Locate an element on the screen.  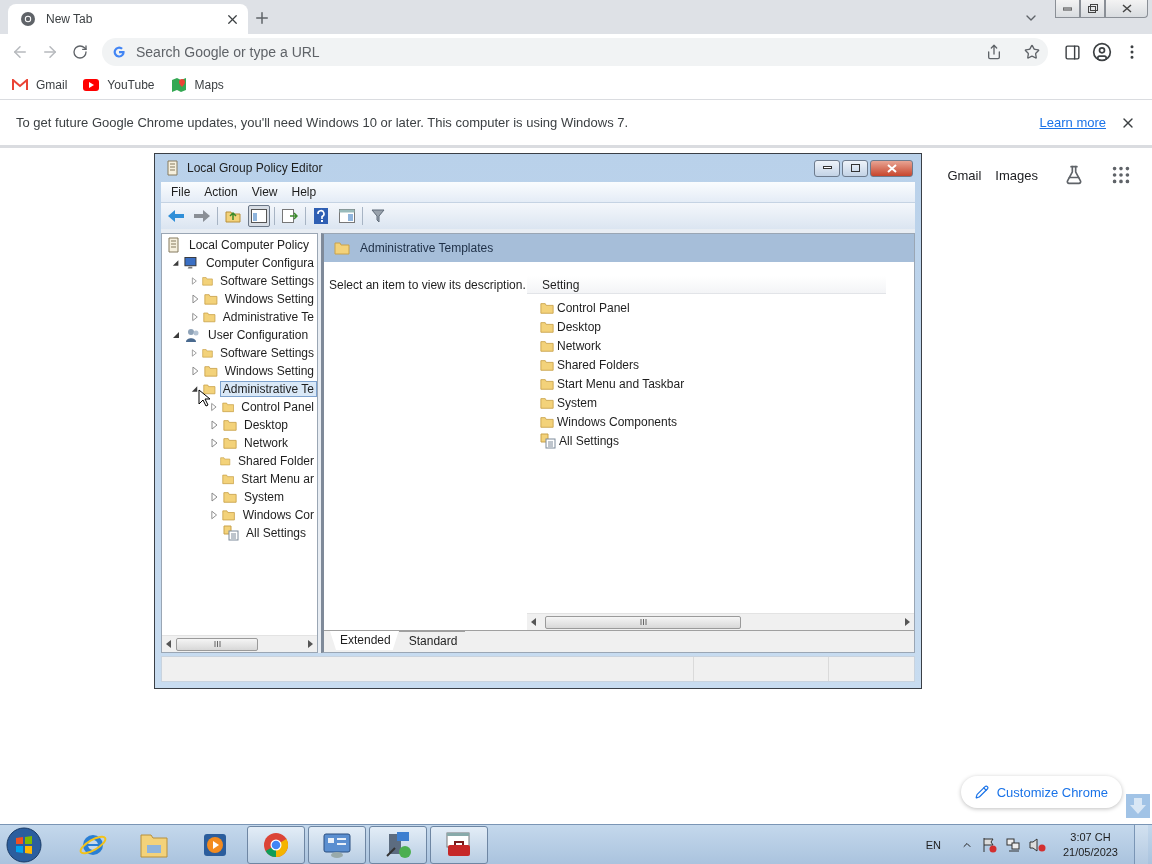
start-button is located at coordinates (24, 844).